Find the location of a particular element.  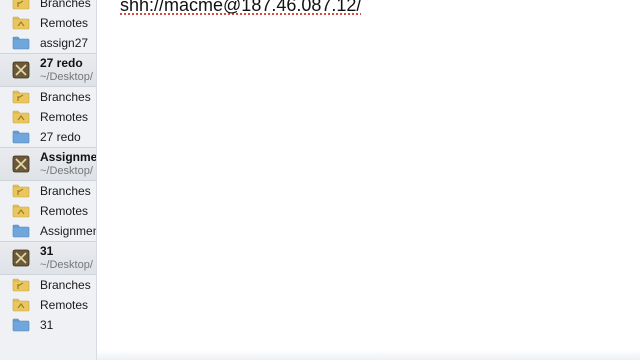

repository-name: 31 is located at coordinates (47, 251).